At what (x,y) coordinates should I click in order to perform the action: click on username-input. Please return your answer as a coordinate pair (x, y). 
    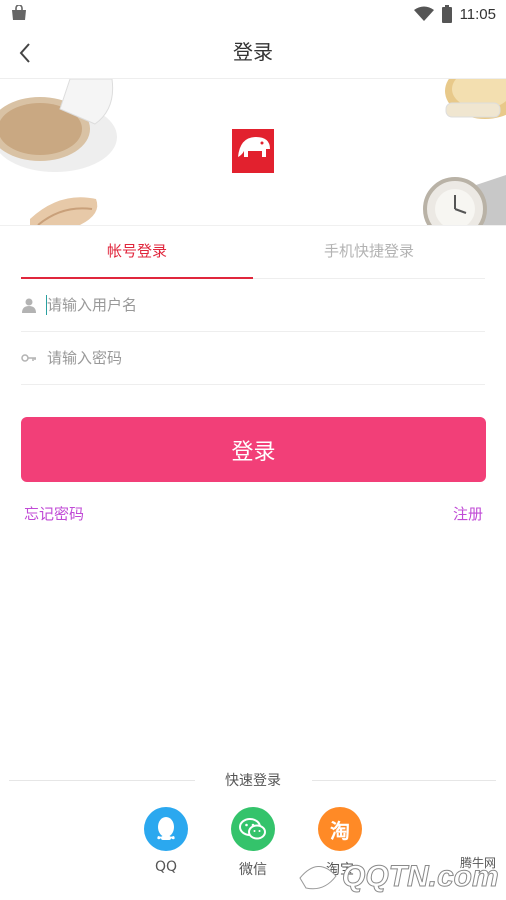
    Looking at the image, I should click on (257, 305).